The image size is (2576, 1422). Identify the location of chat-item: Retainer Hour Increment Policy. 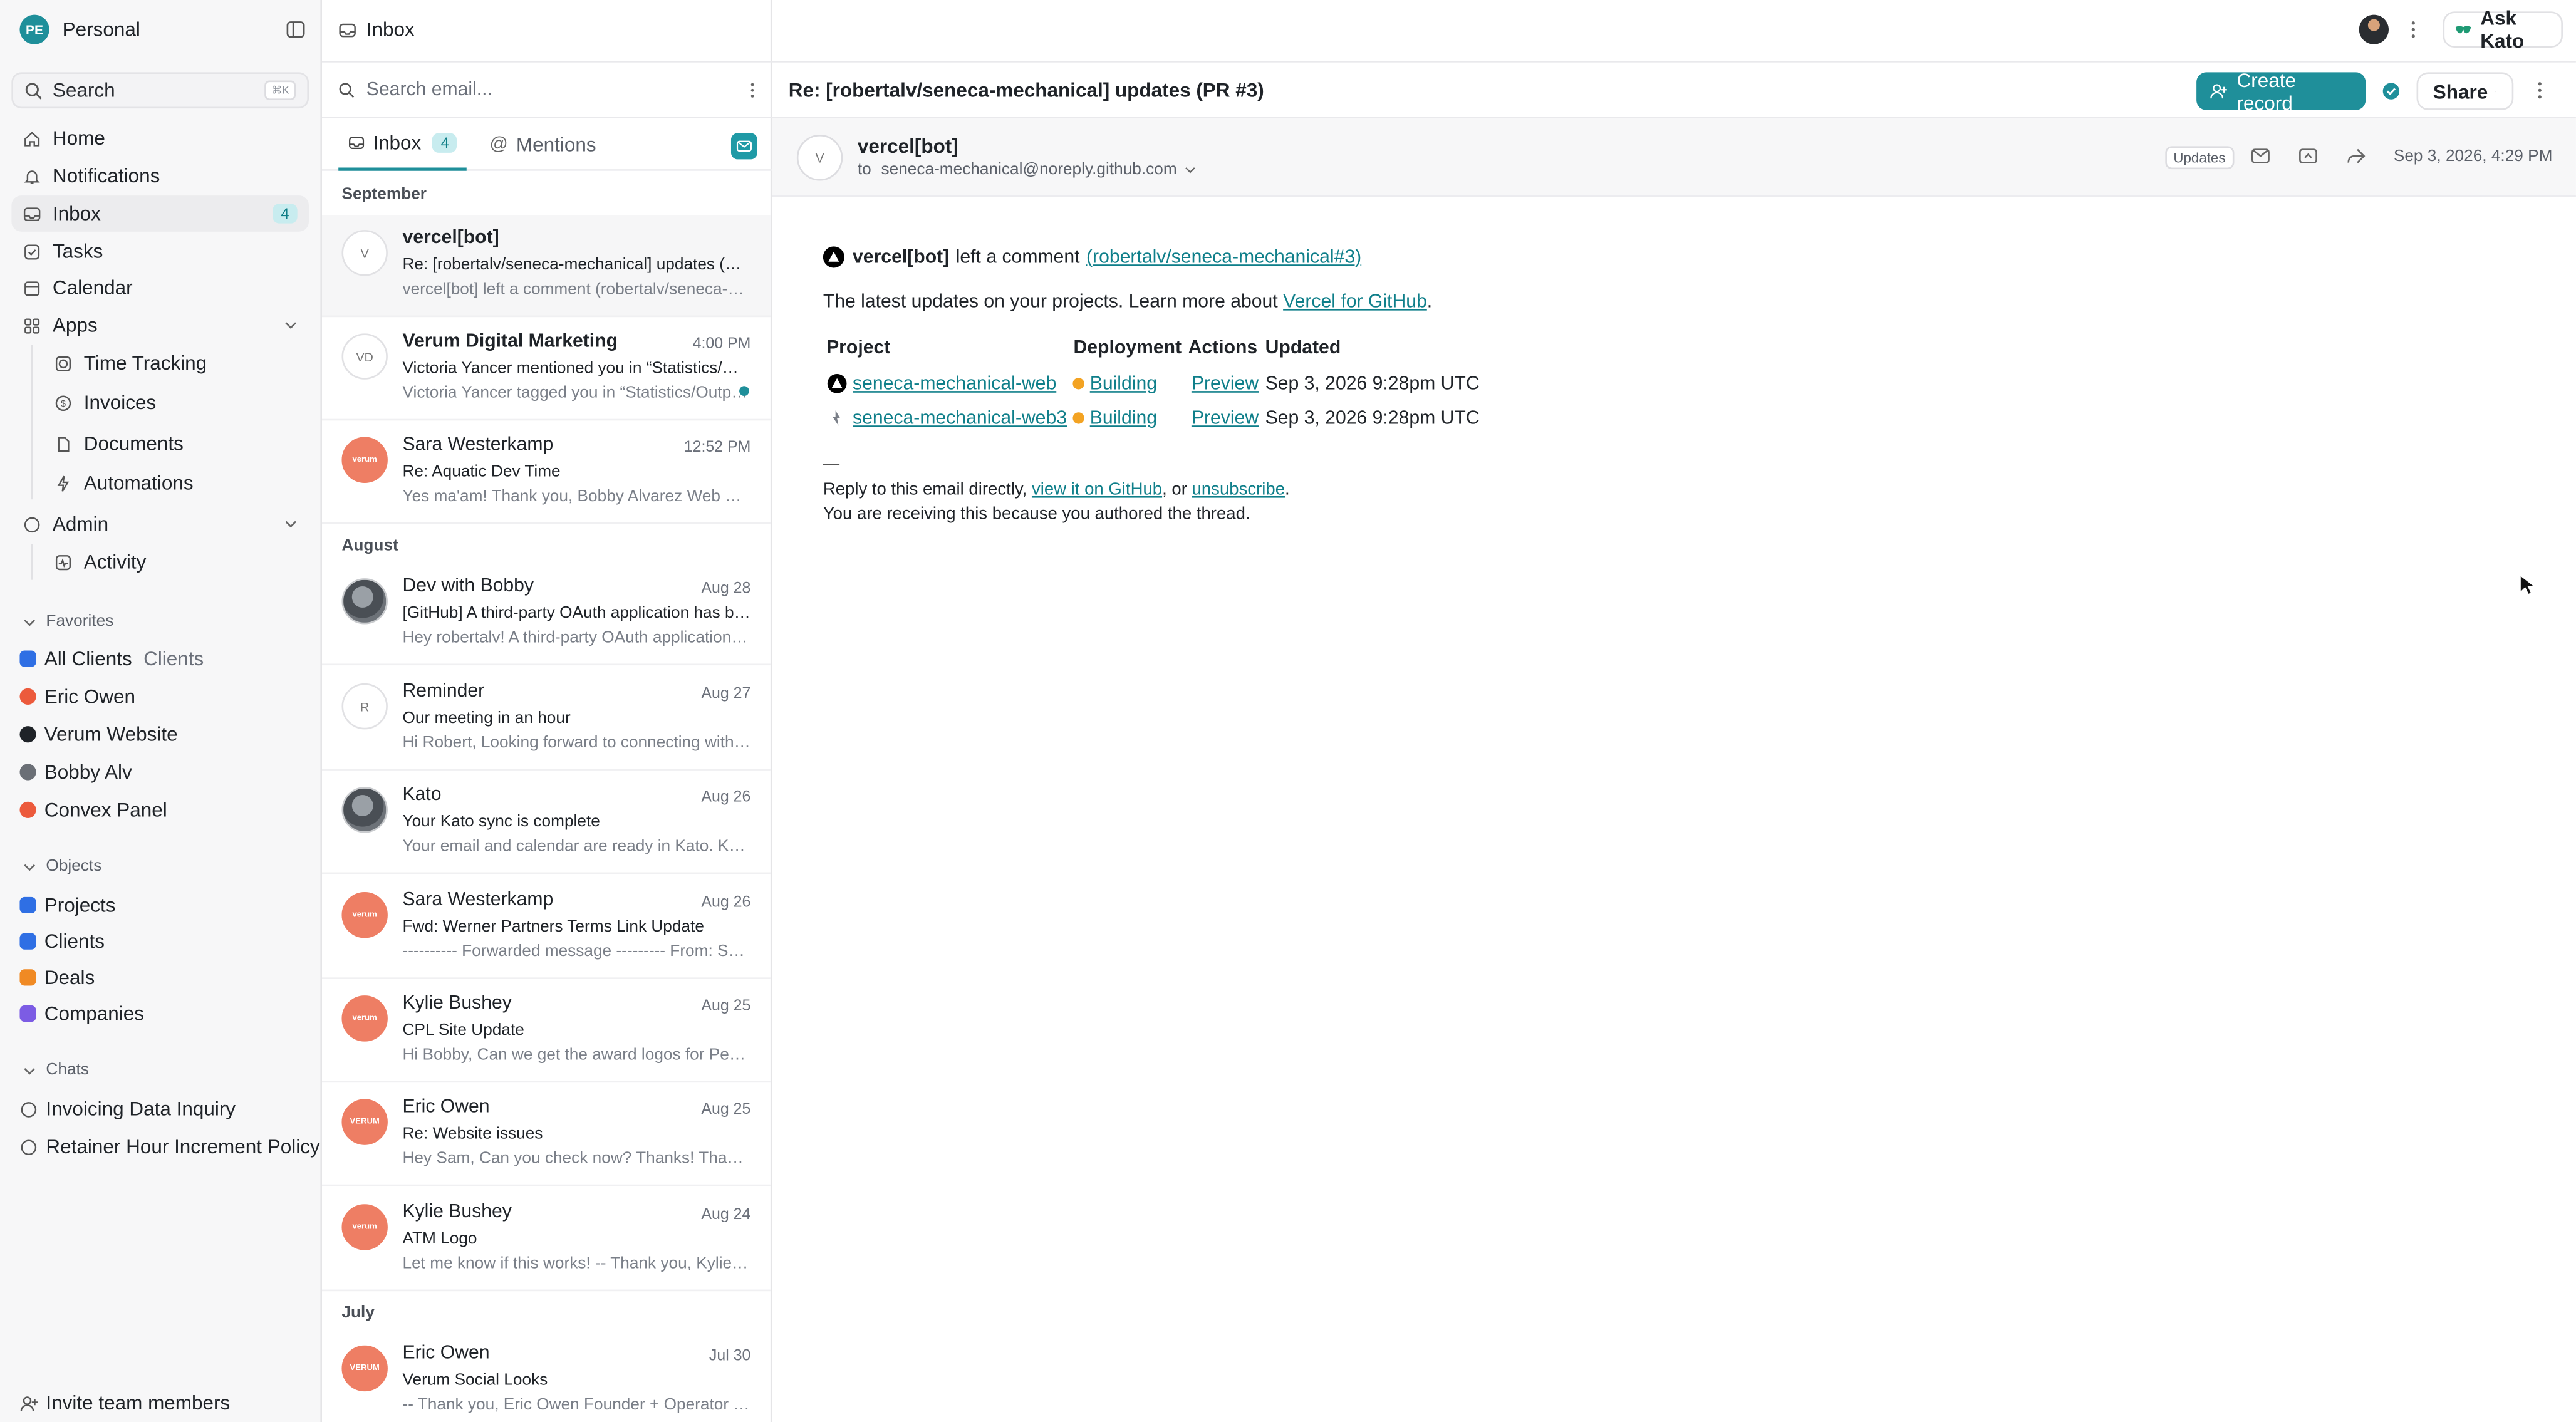
(169, 1146).